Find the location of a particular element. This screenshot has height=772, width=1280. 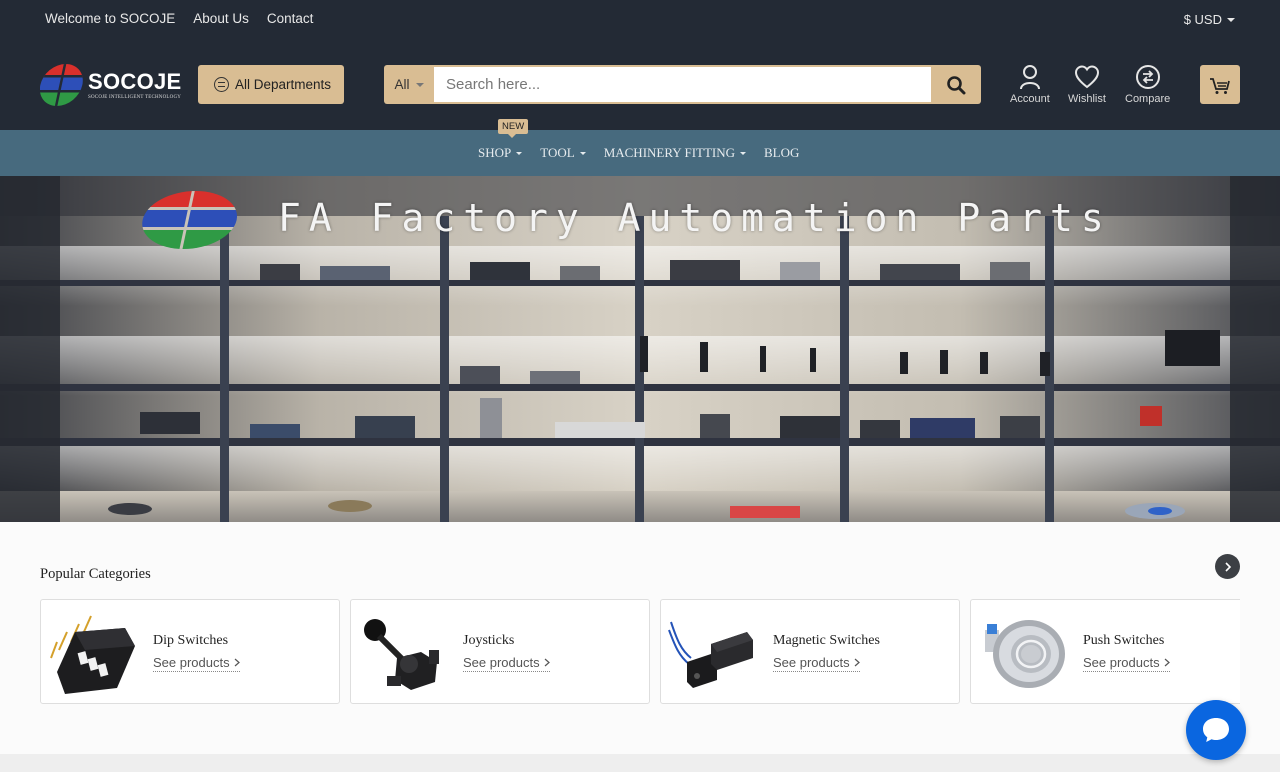

site-logo: SOCOJE SOCOJE INTELLIGENT TECHNOLOGY is located at coordinates (111, 85).